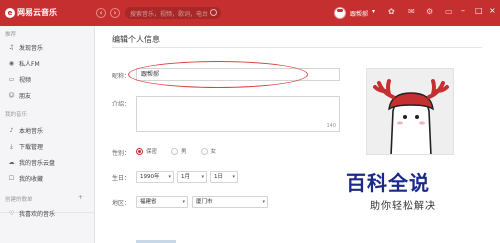 The height and width of the screenshot is (243, 500). Describe the element at coordinates (37, 214) in the screenshot. I see `sidebar-item-label: 我喜欢的音乐` at that location.